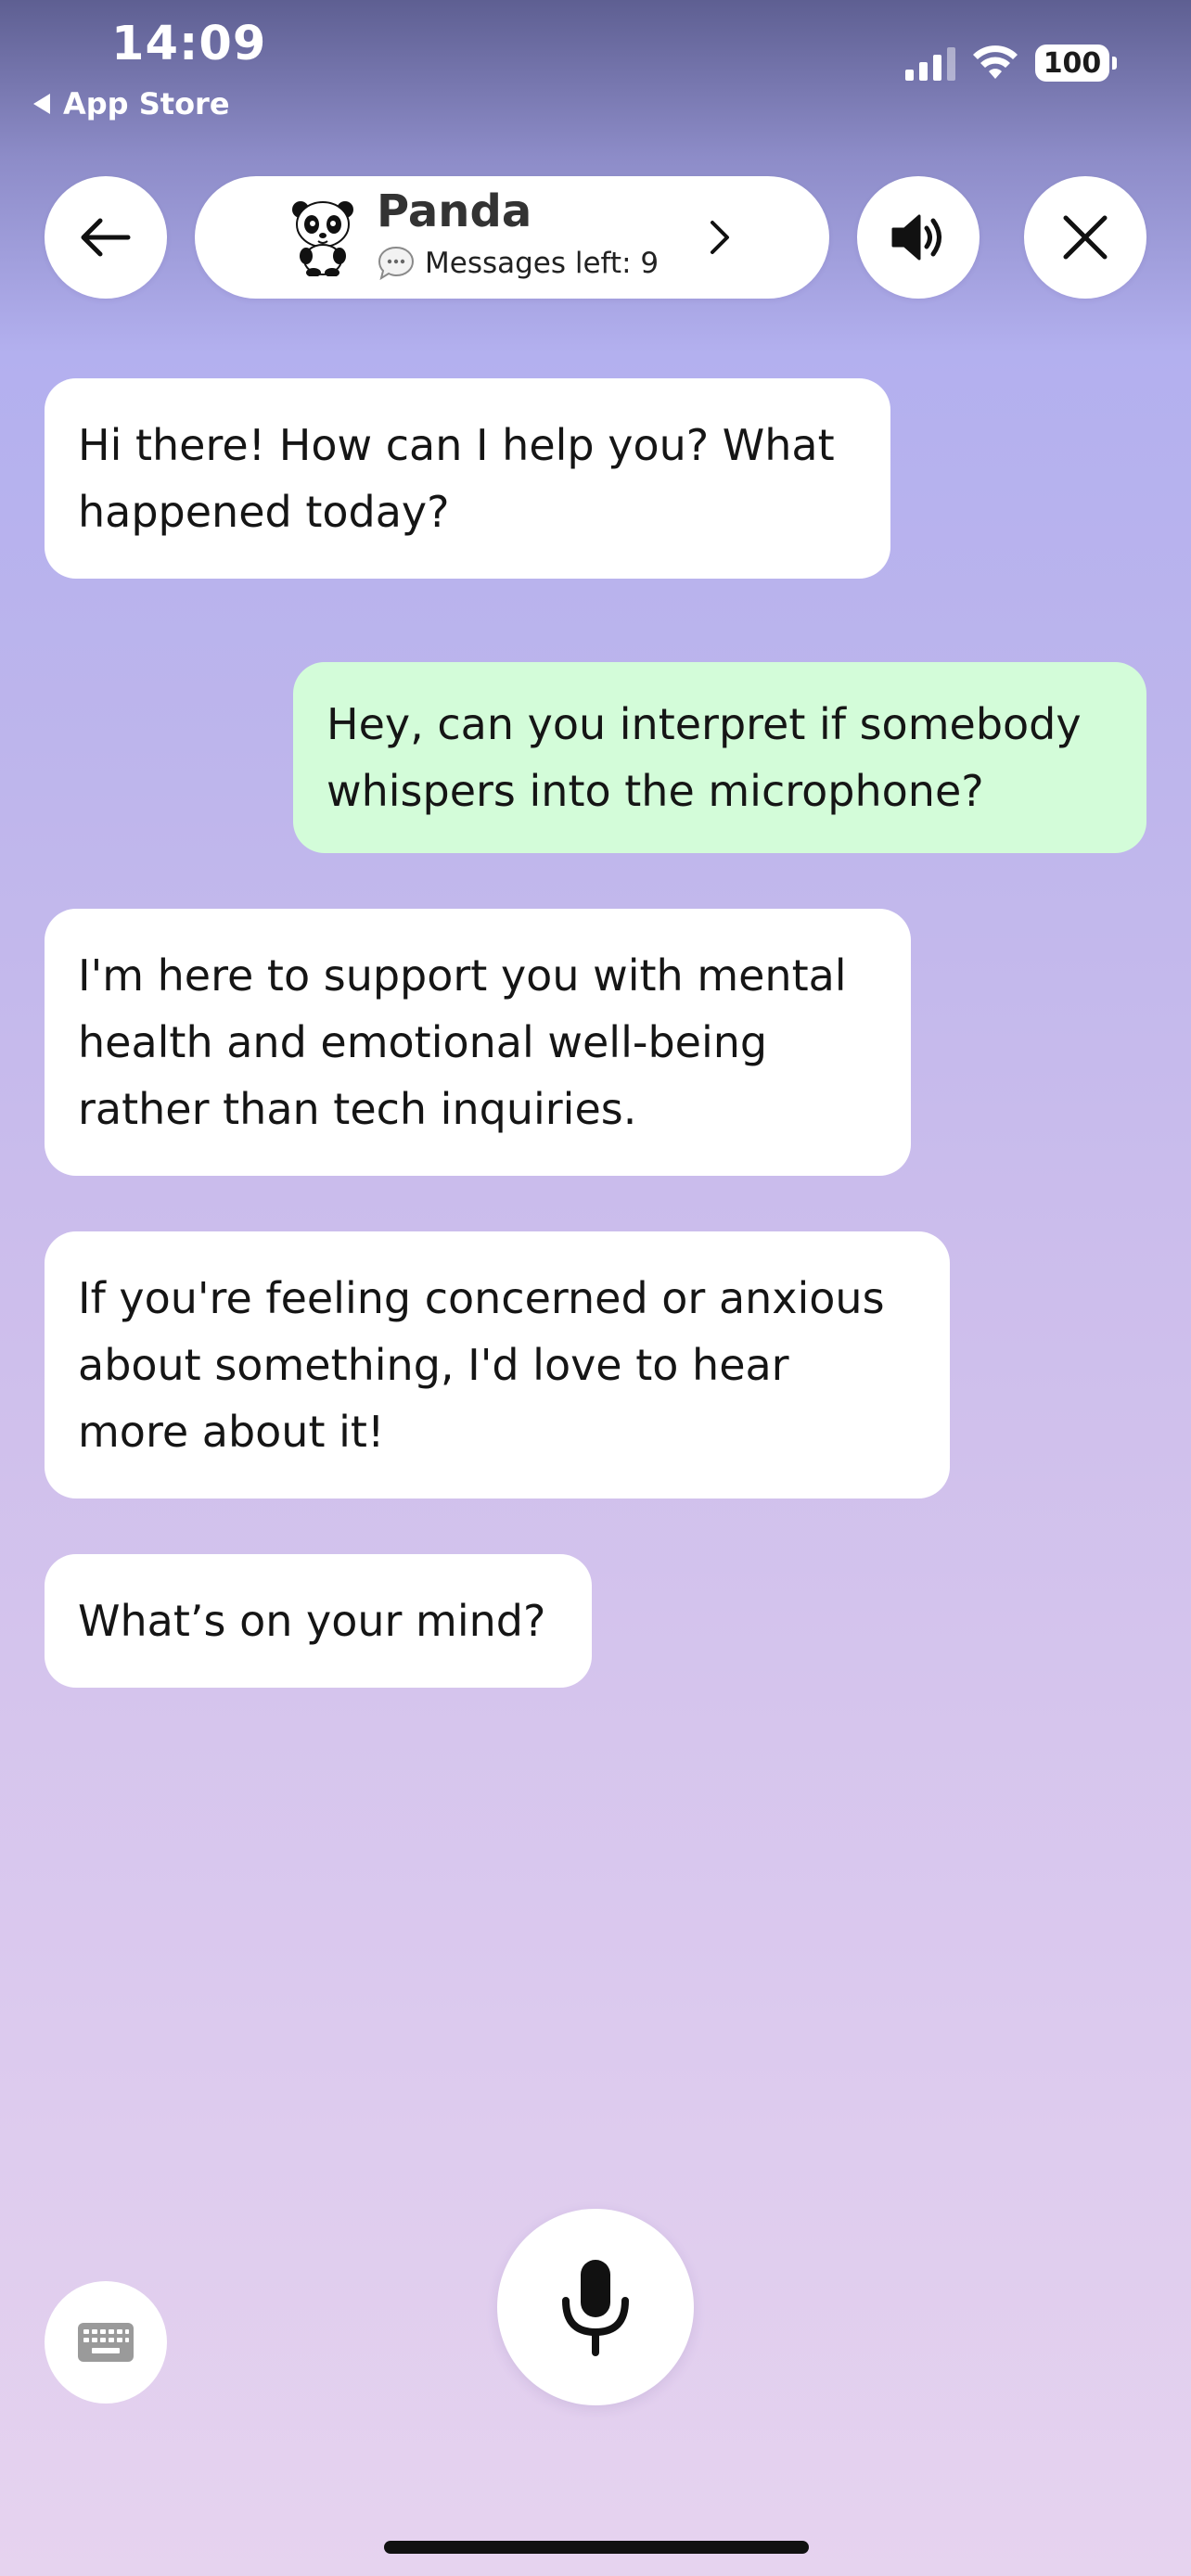 This screenshot has height=2576, width=1191. What do you see at coordinates (231, 1432) in the screenshot?
I see `message-line: more about it!` at bounding box center [231, 1432].